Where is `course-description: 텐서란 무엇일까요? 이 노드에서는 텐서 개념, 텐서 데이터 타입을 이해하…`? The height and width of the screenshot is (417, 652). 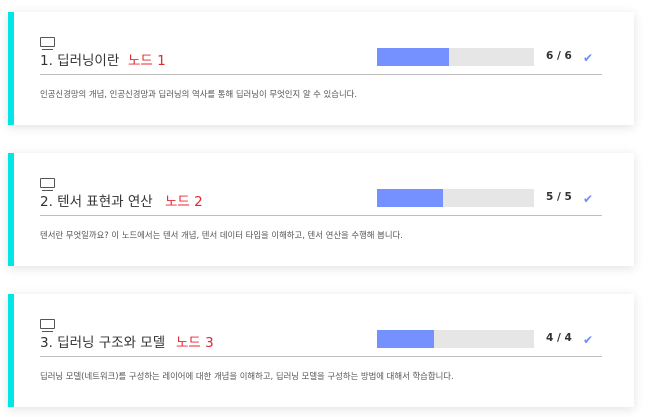
course-description: 텐서란 무엇일까요? 이 노드에서는 텐서 개념, 텐서 데이터 타입을 이해하… is located at coordinates (221, 235).